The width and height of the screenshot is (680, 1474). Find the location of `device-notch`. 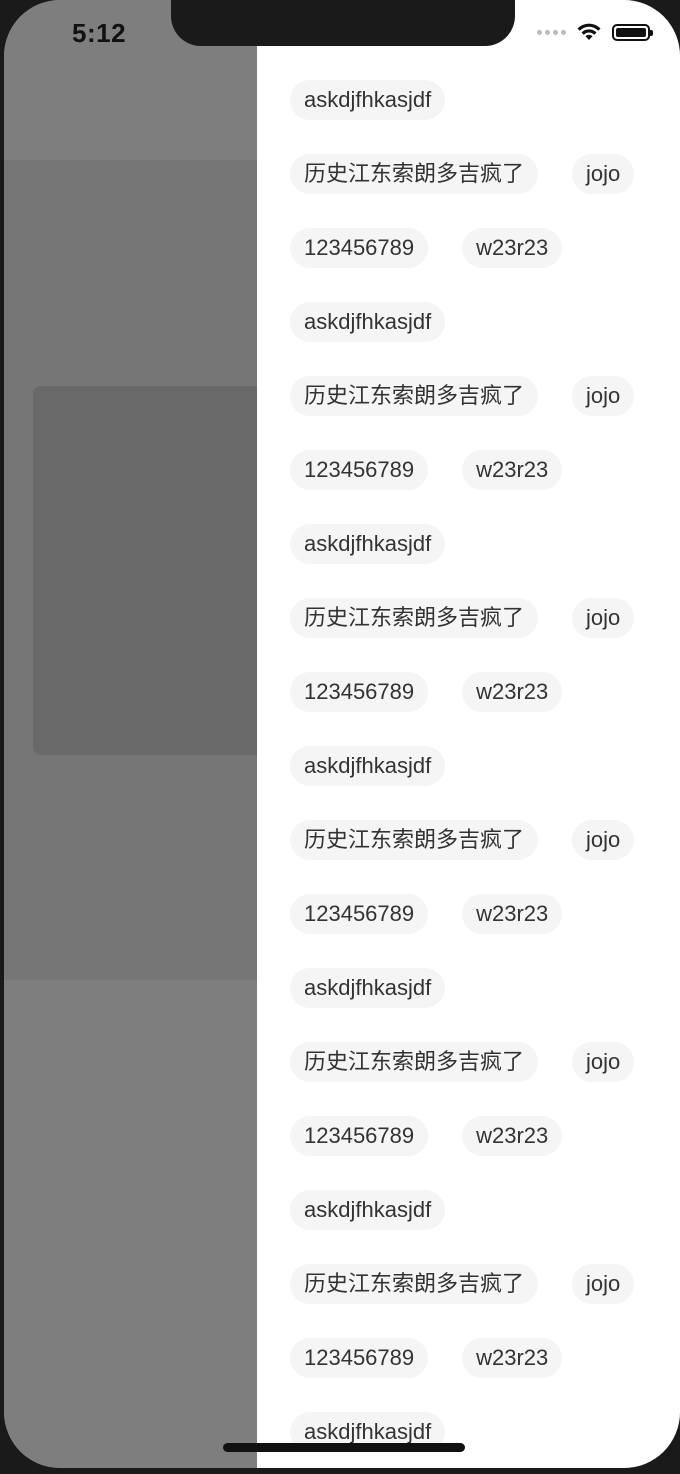

device-notch is located at coordinates (343, 23).